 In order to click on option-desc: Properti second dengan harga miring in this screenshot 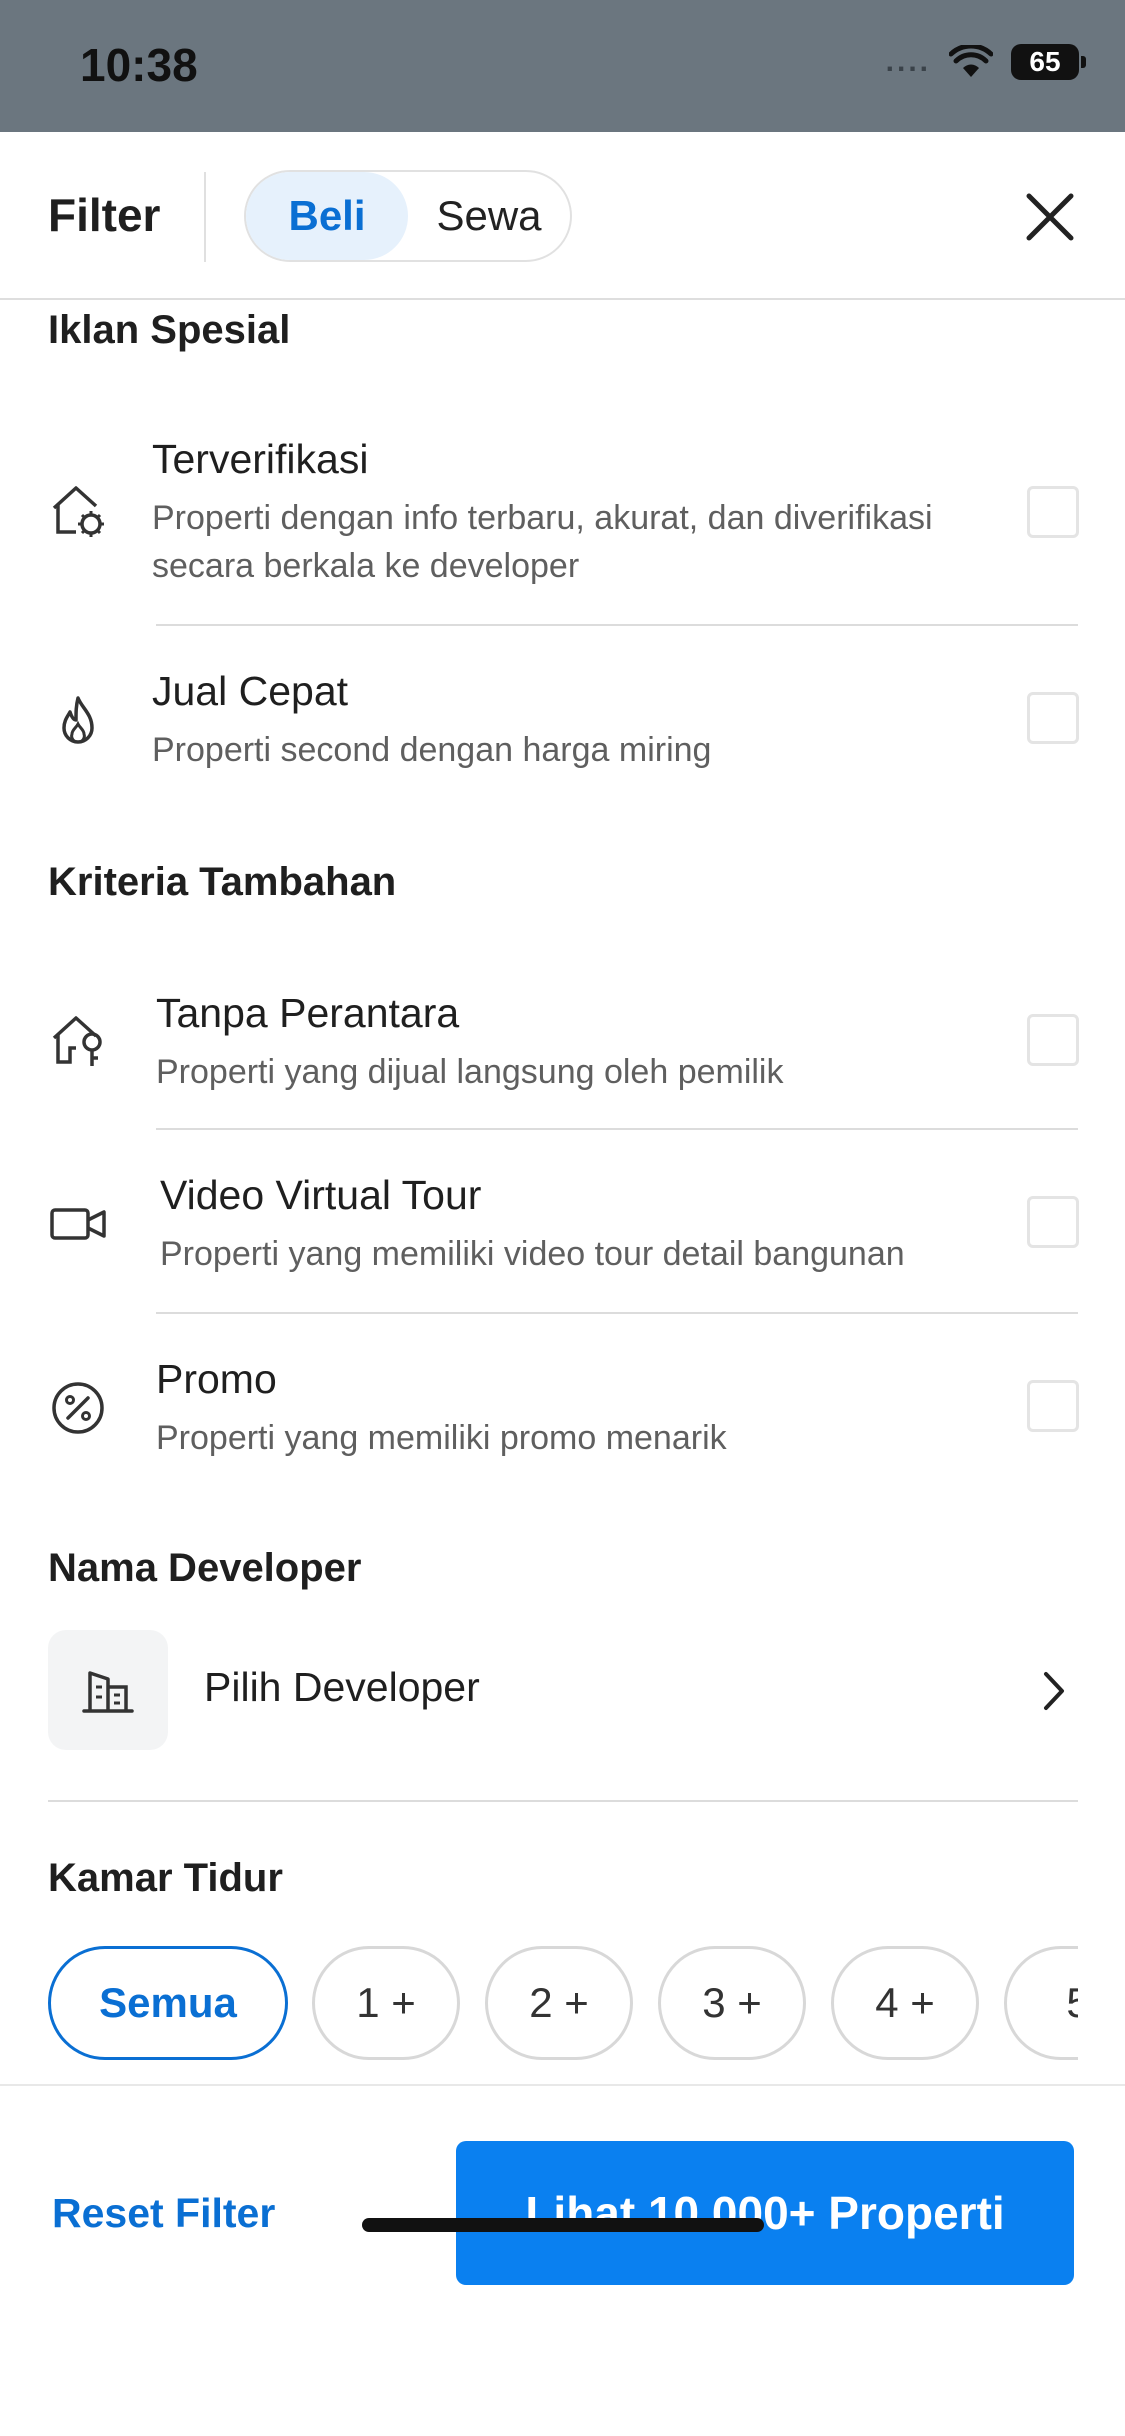, I will do `click(432, 750)`.